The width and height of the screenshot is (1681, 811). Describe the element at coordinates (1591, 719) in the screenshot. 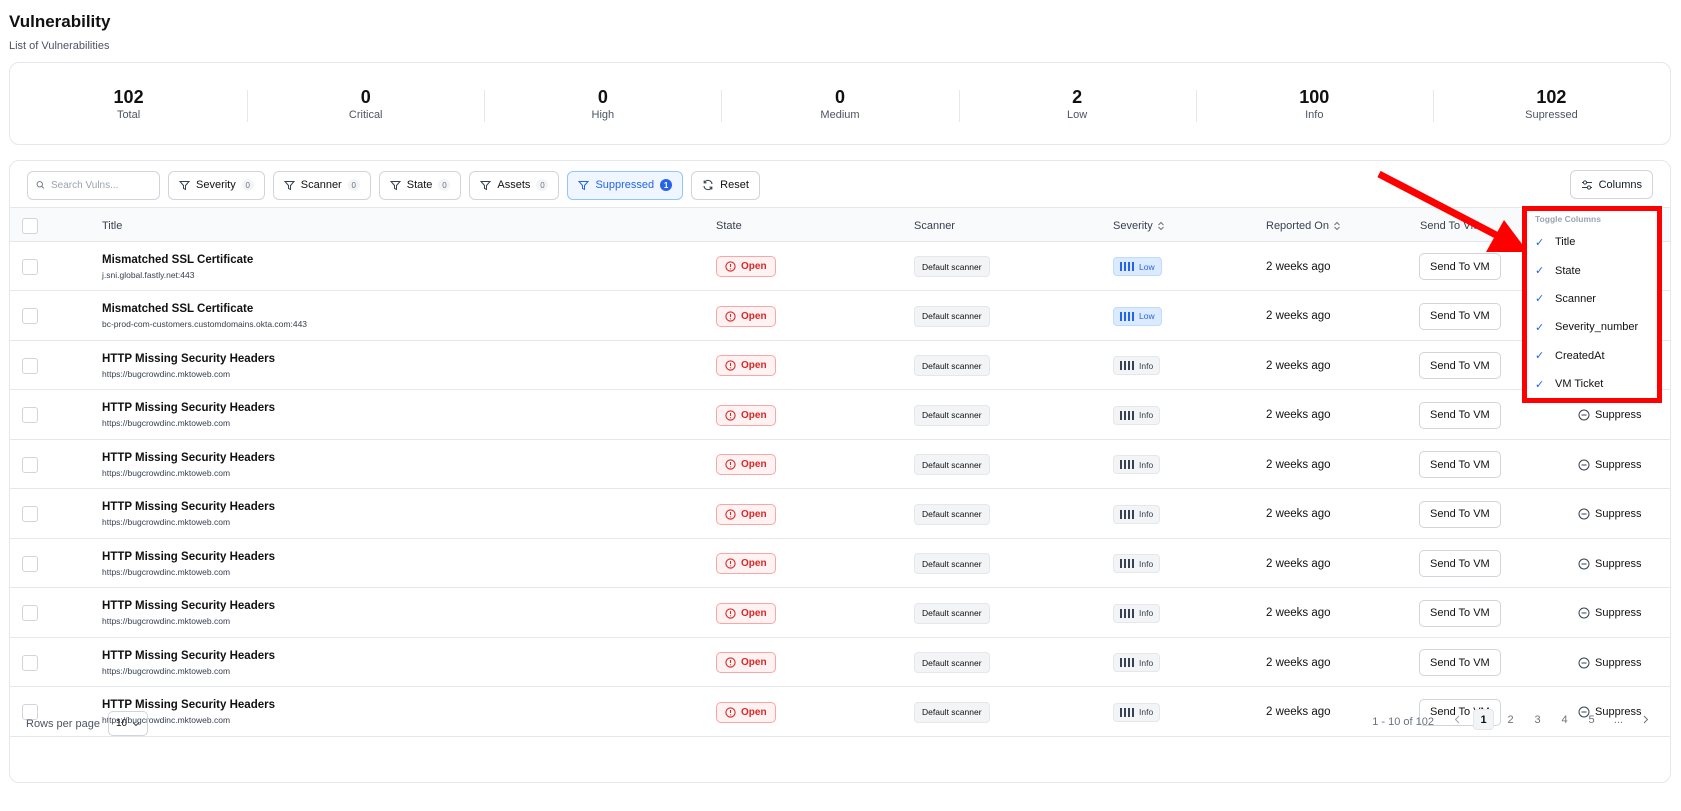

I see `page-5-button: 5` at that location.